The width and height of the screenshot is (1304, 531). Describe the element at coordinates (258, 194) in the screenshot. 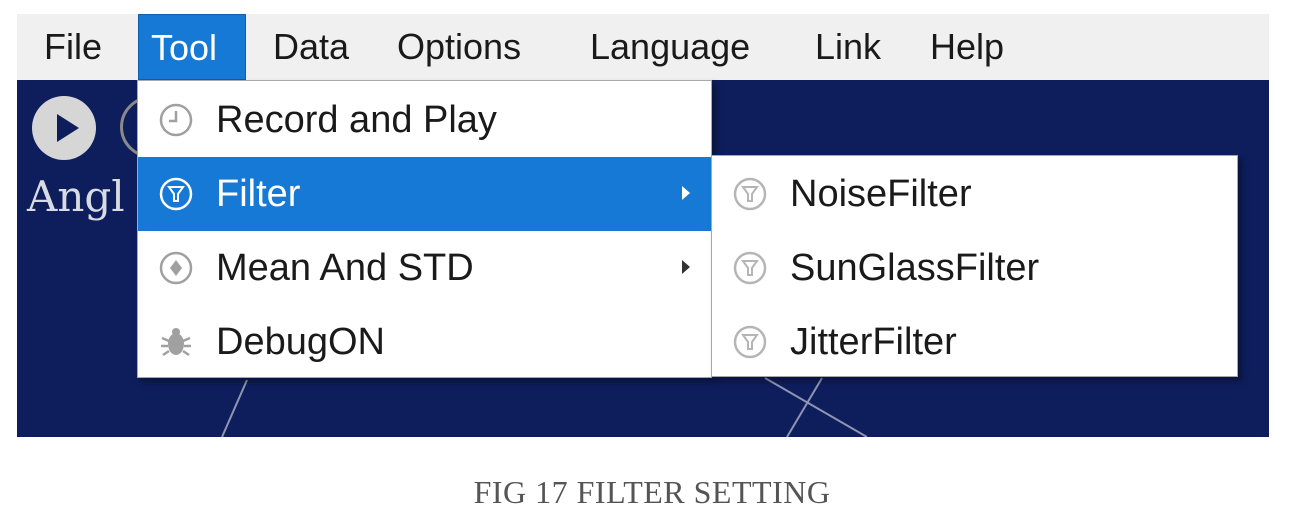

I see `menu-item-label: Filter` at that location.